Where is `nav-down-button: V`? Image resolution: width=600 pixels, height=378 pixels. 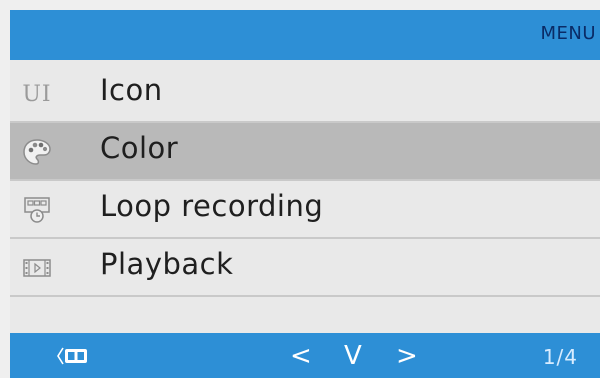 nav-down-button: V is located at coordinates (353, 356).